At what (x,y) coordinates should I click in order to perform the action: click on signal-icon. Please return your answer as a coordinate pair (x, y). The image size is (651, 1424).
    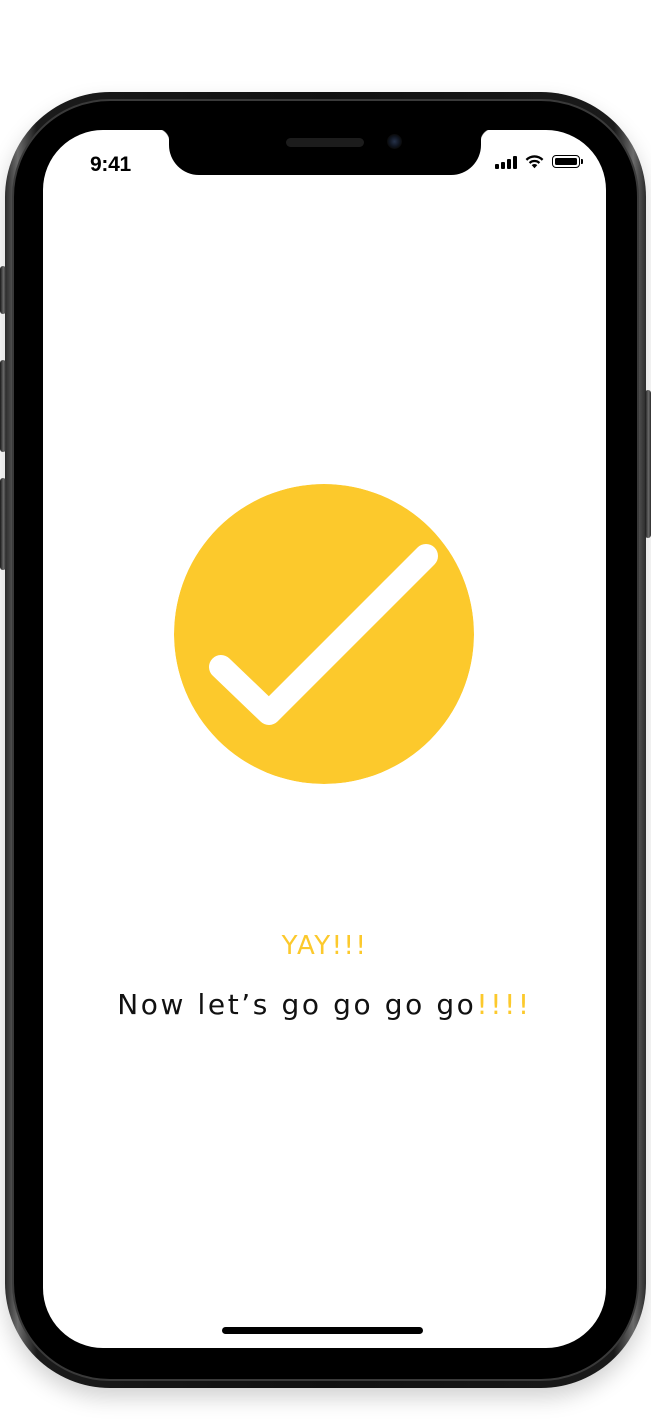
    Looking at the image, I should click on (506, 162).